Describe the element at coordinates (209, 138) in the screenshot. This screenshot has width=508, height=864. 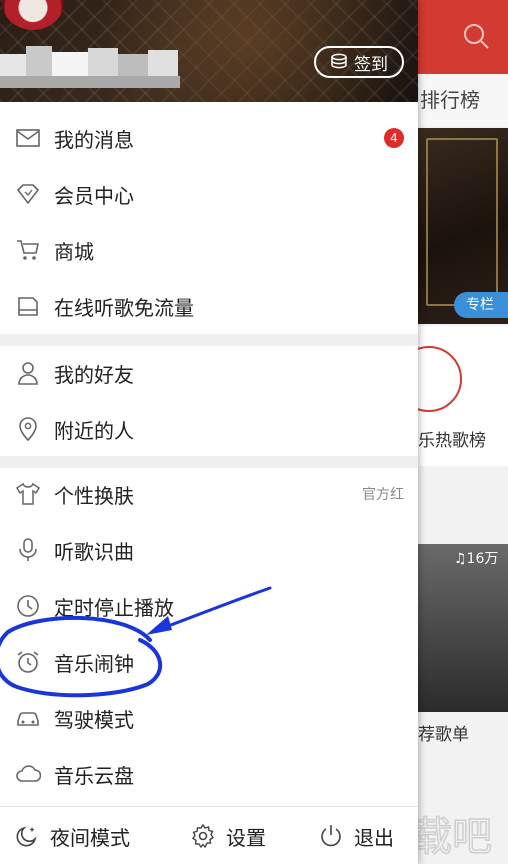
I see `menu-item-messages: 我的消息 4` at that location.